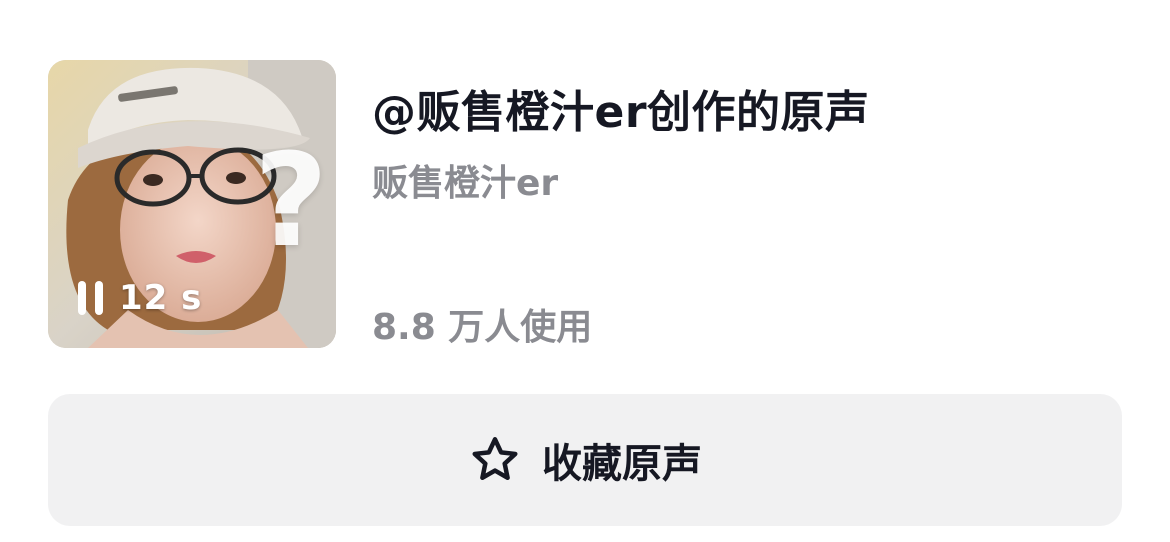  Describe the element at coordinates (161, 298) in the screenshot. I see `sound-duration: 12 s` at that location.